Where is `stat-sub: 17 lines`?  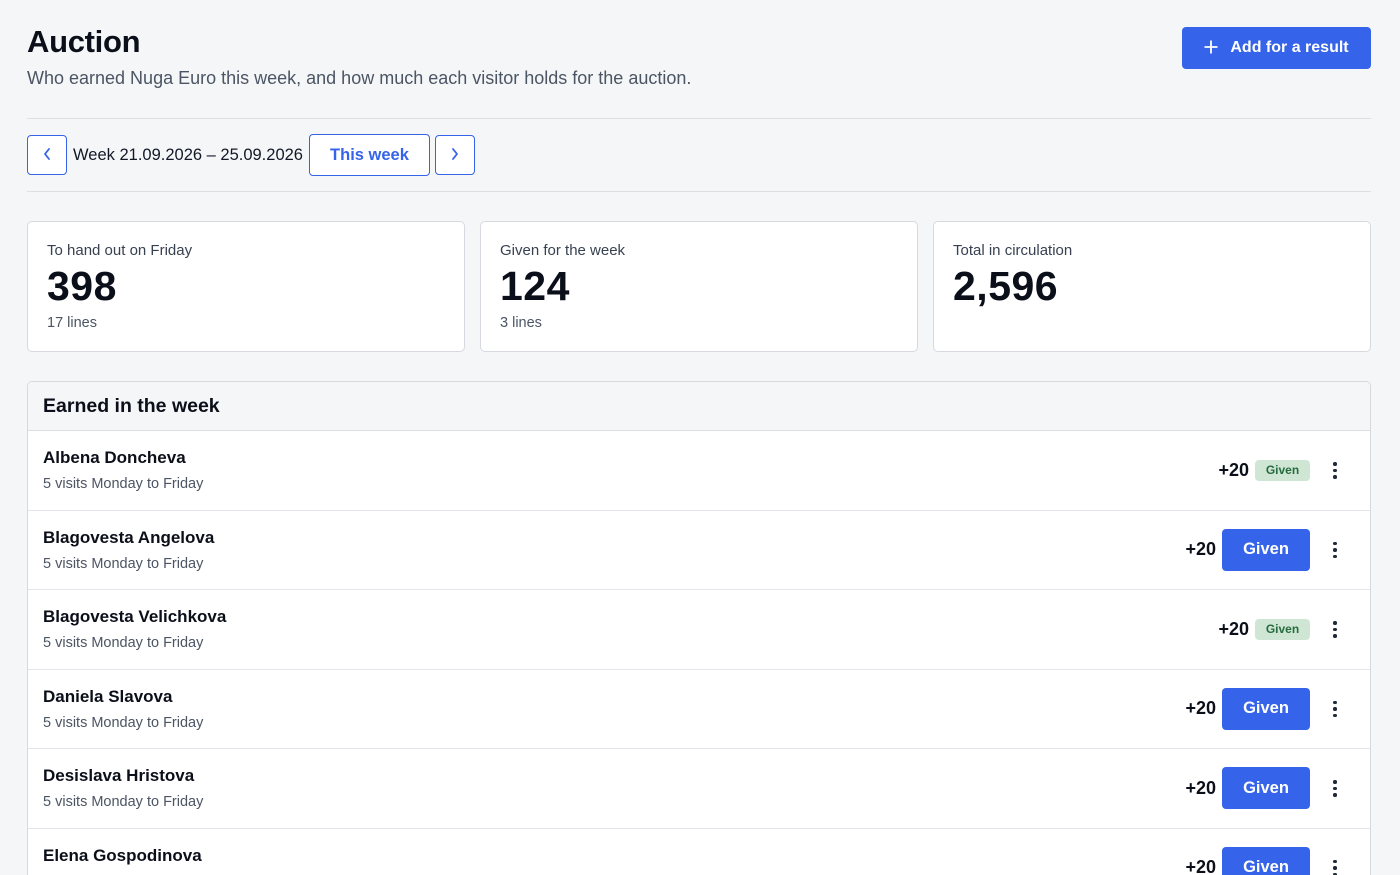 stat-sub: 17 lines is located at coordinates (72, 323).